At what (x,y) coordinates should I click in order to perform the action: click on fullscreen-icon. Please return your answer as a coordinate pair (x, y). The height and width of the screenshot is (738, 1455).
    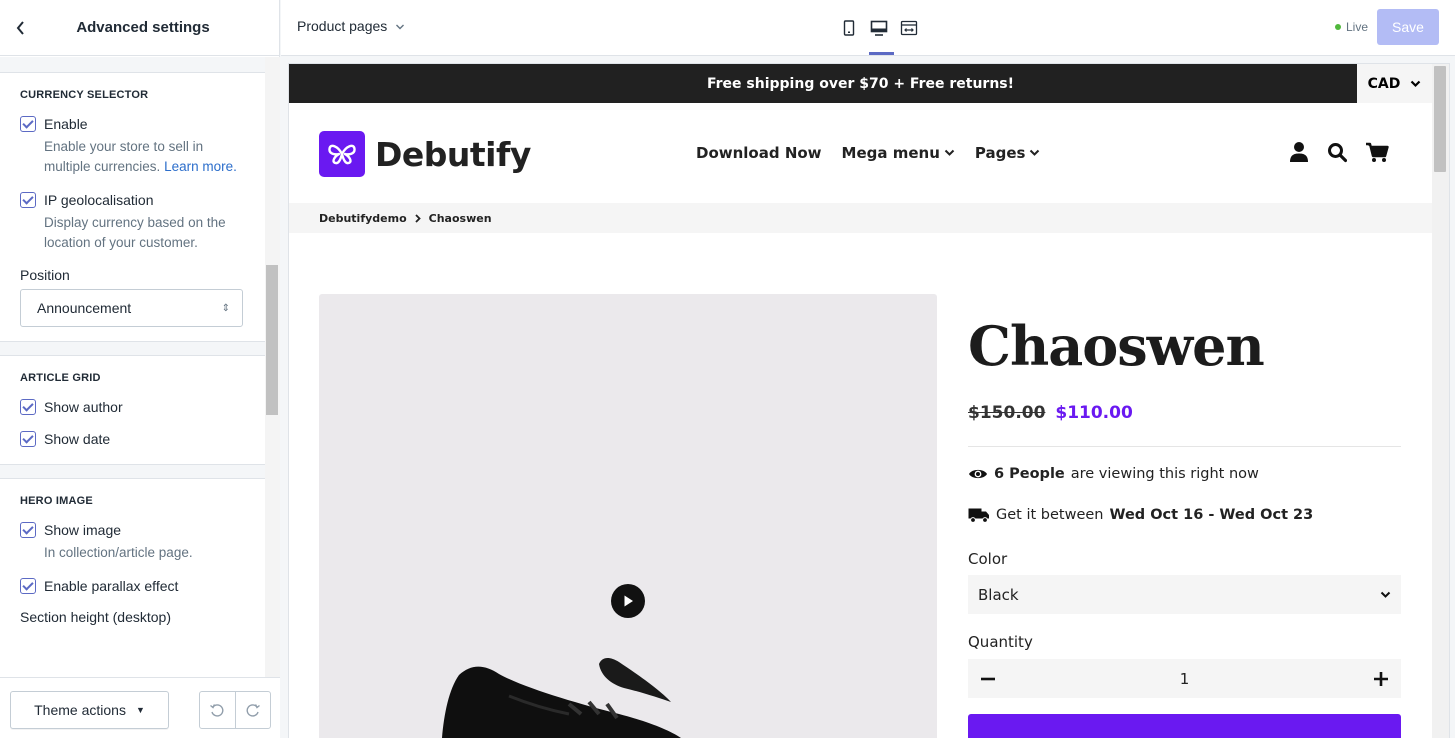
    Looking at the image, I should click on (909, 28).